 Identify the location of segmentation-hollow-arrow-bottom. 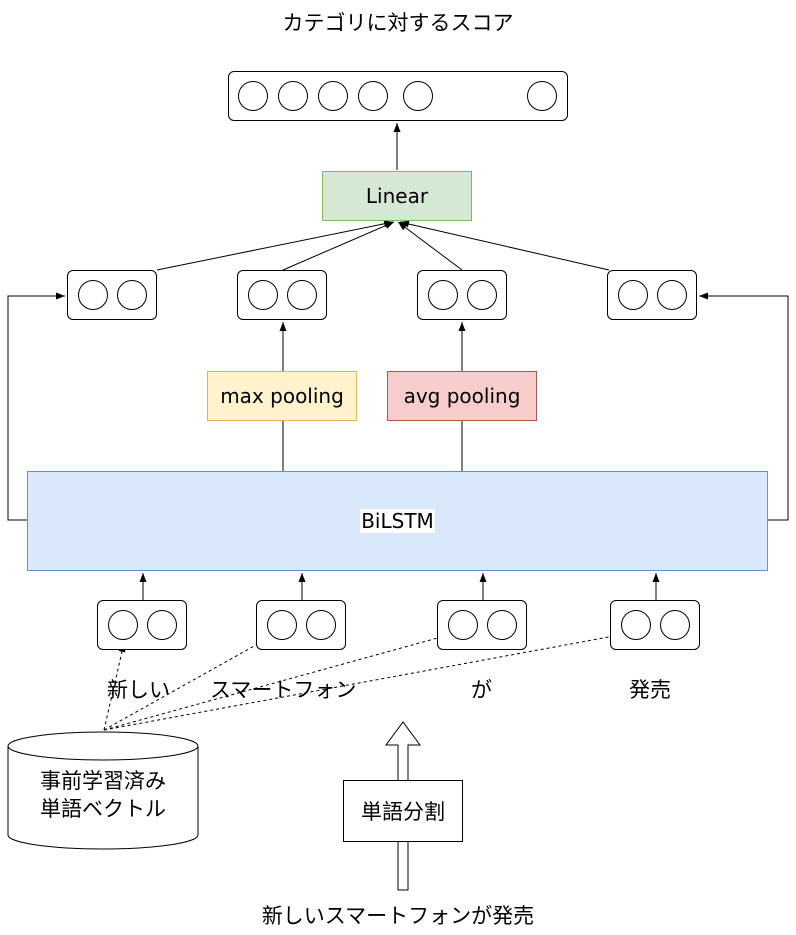
(403, 866).